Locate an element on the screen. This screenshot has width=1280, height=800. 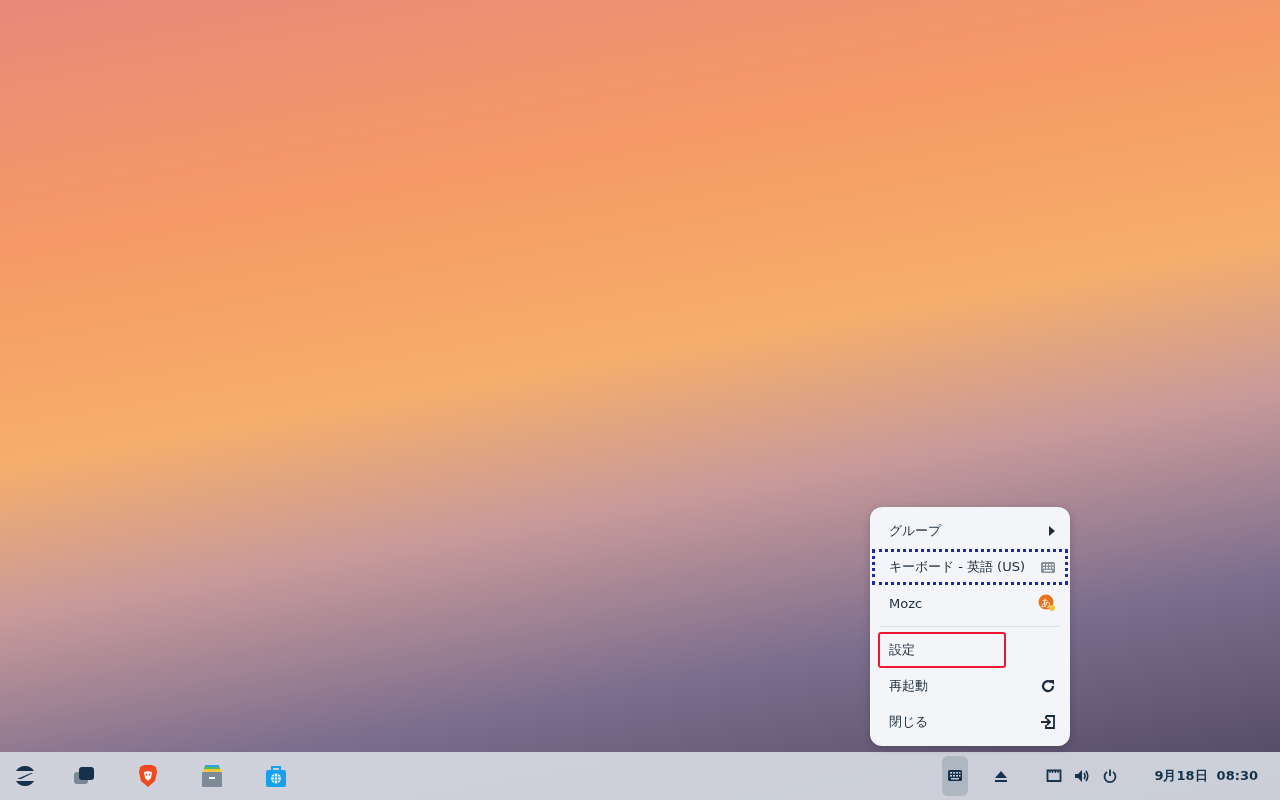
submenu-arrow-icon is located at coordinates (1052, 531).